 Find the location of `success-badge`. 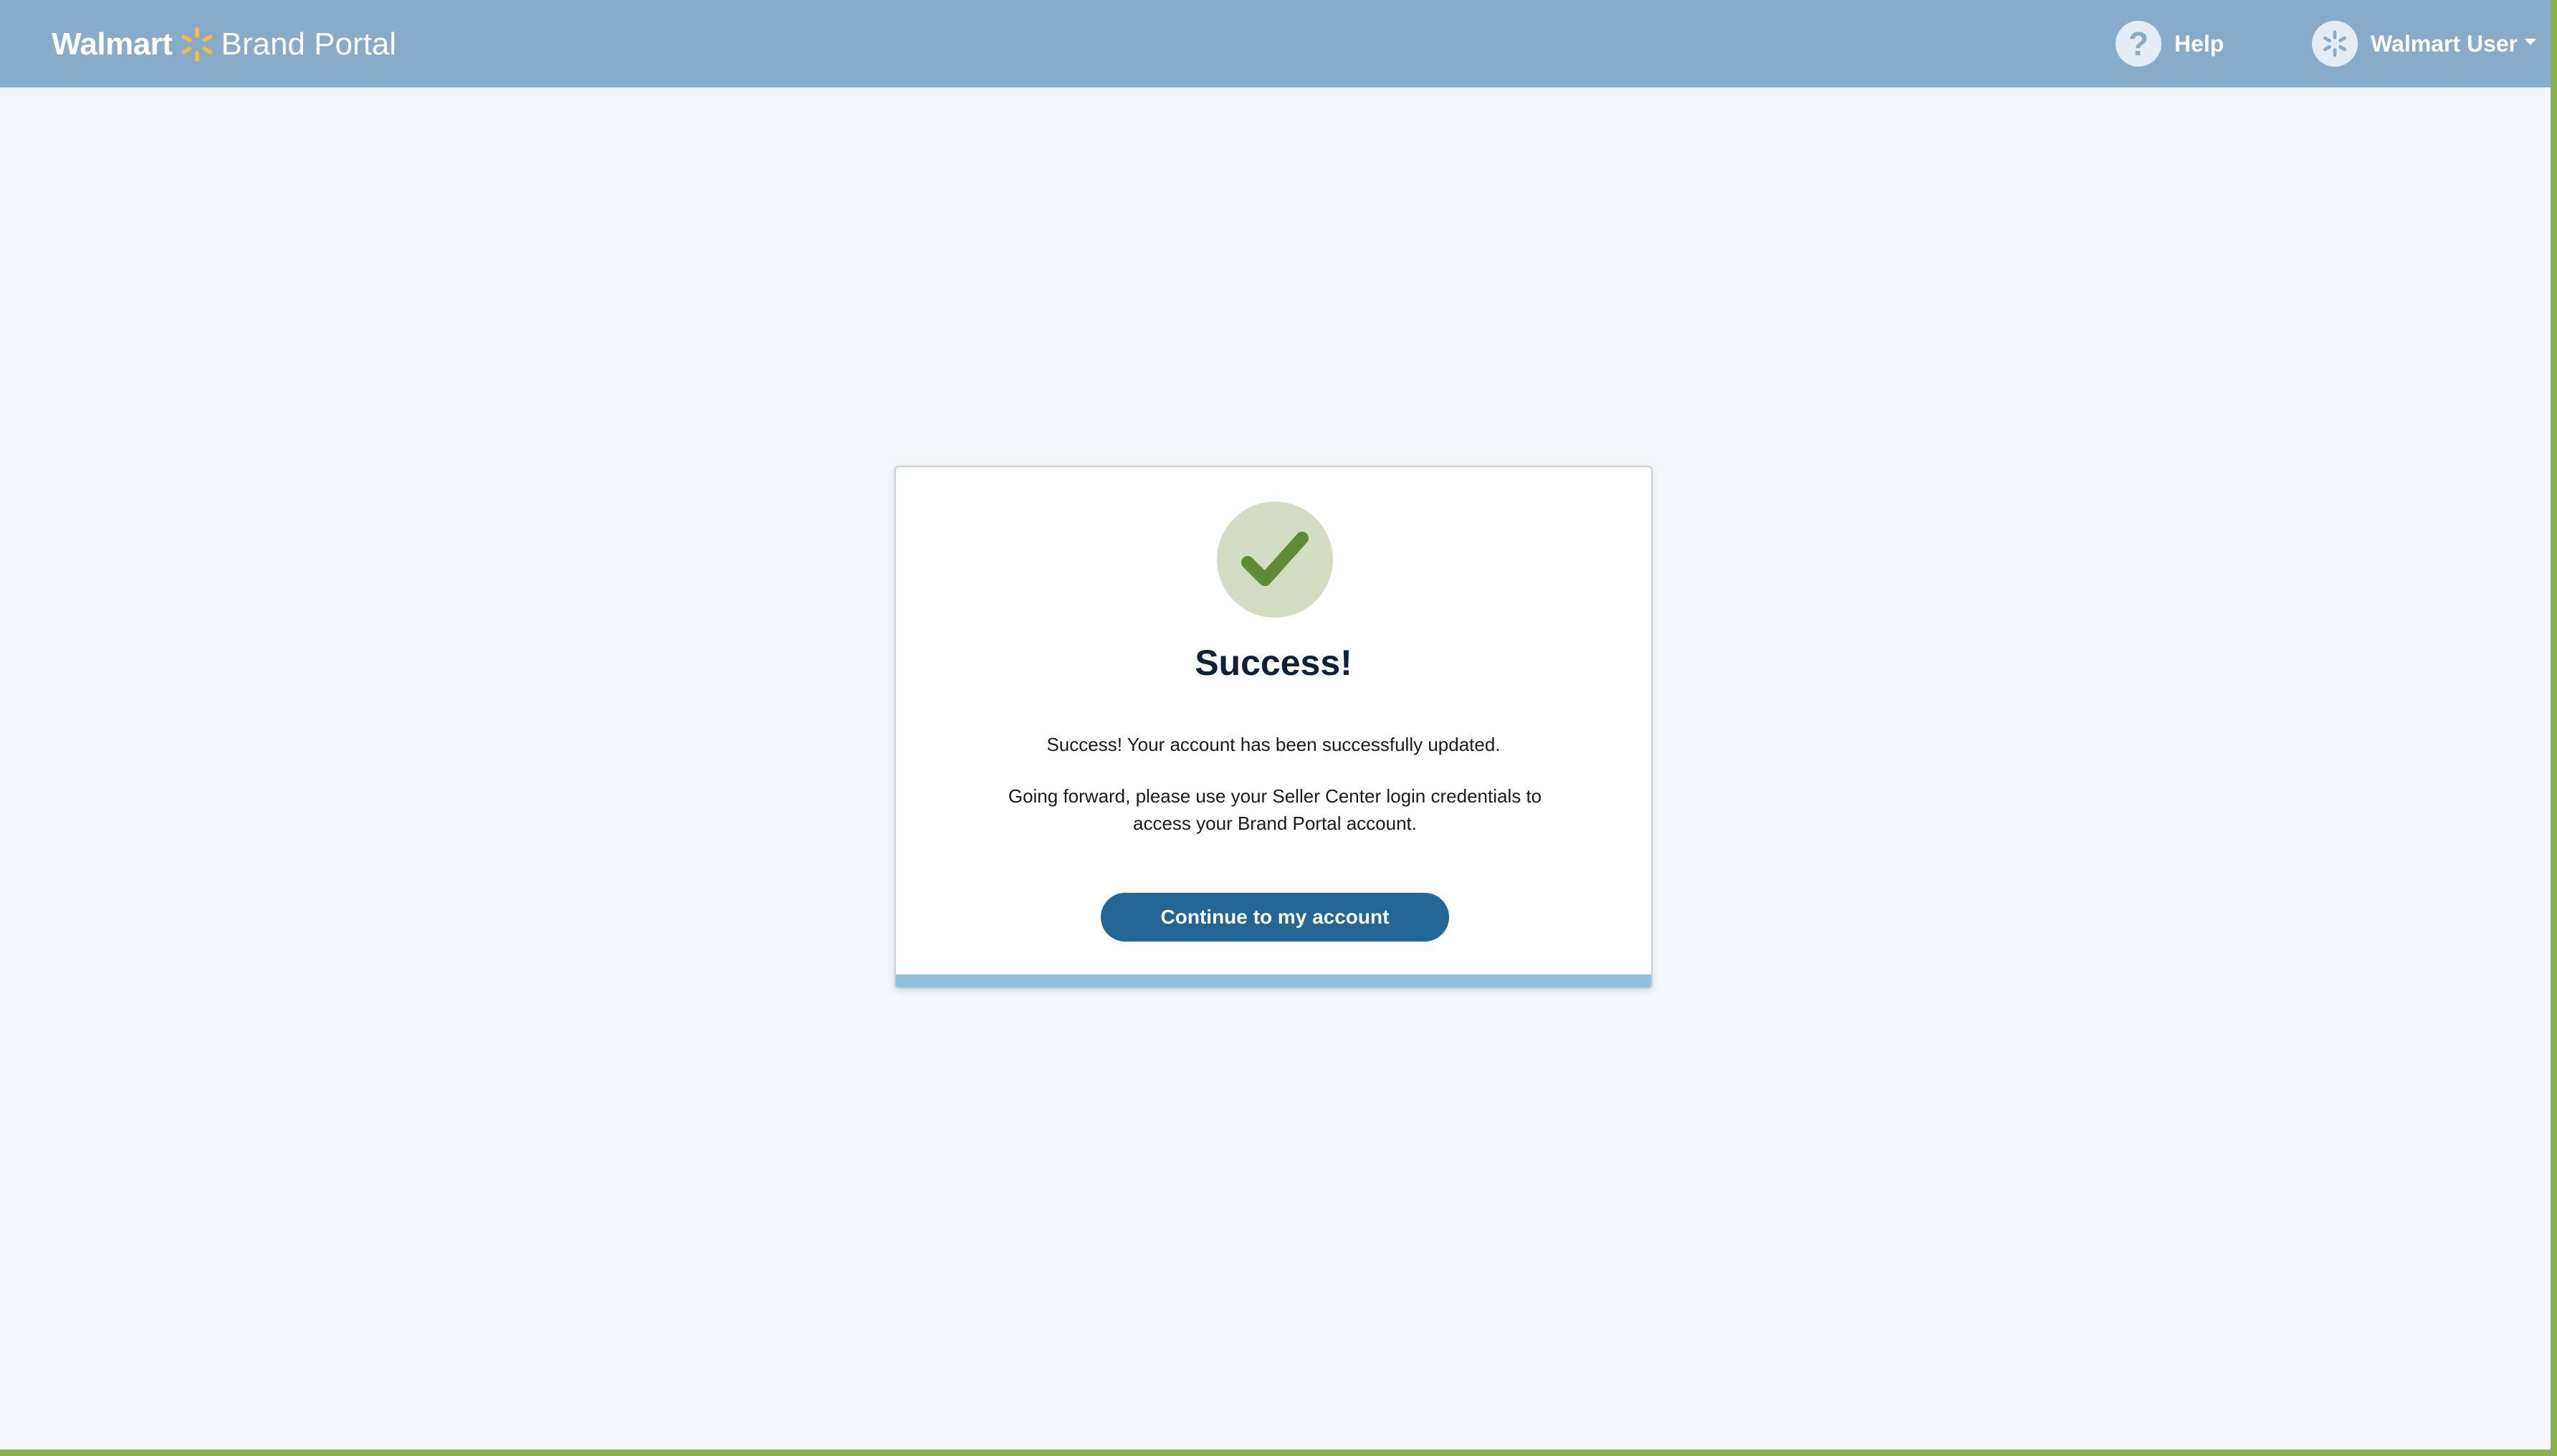

success-badge is located at coordinates (1275, 560).